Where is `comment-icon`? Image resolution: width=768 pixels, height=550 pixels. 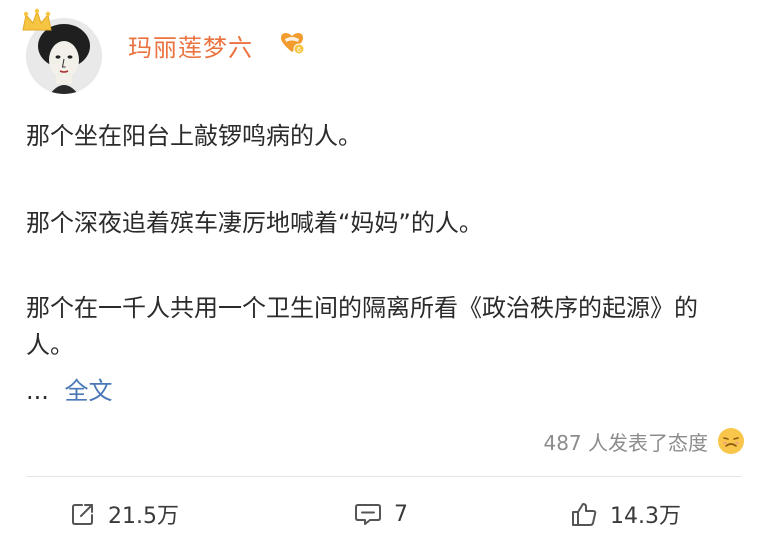 comment-icon is located at coordinates (368, 514).